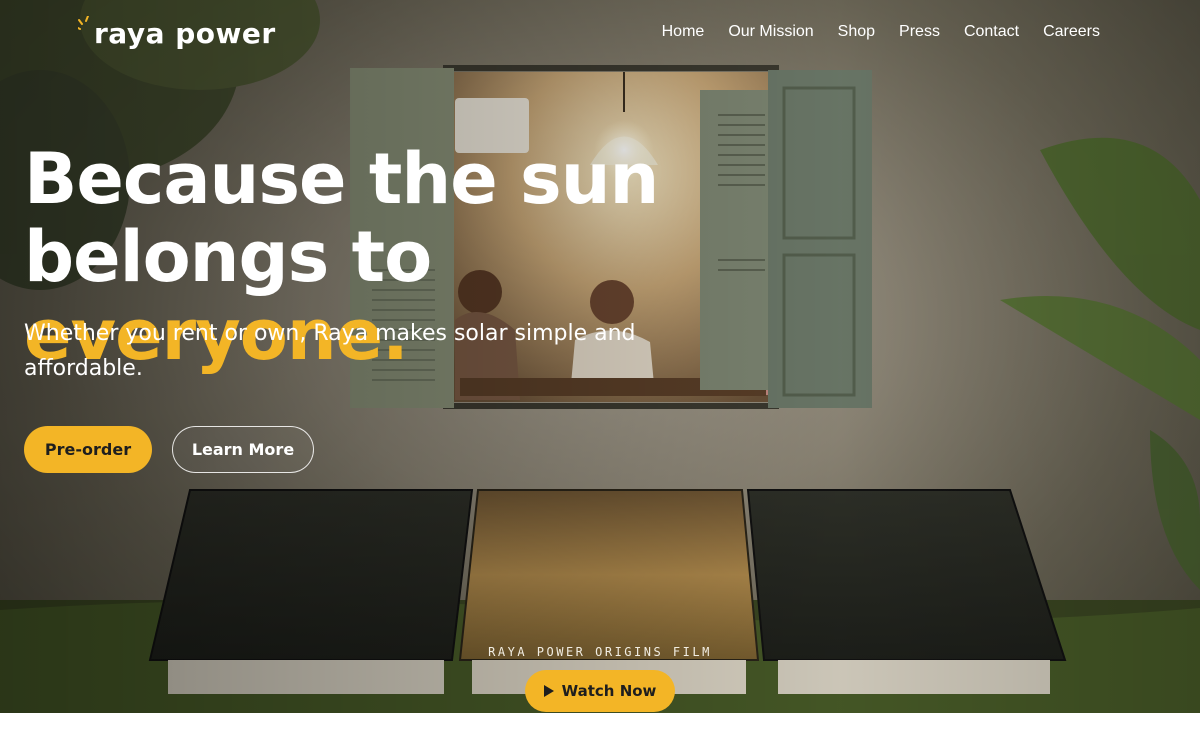 The height and width of the screenshot is (750, 1200). What do you see at coordinates (856, 32) in the screenshot?
I see `nav-shop: Shop` at bounding box center [856, 32].